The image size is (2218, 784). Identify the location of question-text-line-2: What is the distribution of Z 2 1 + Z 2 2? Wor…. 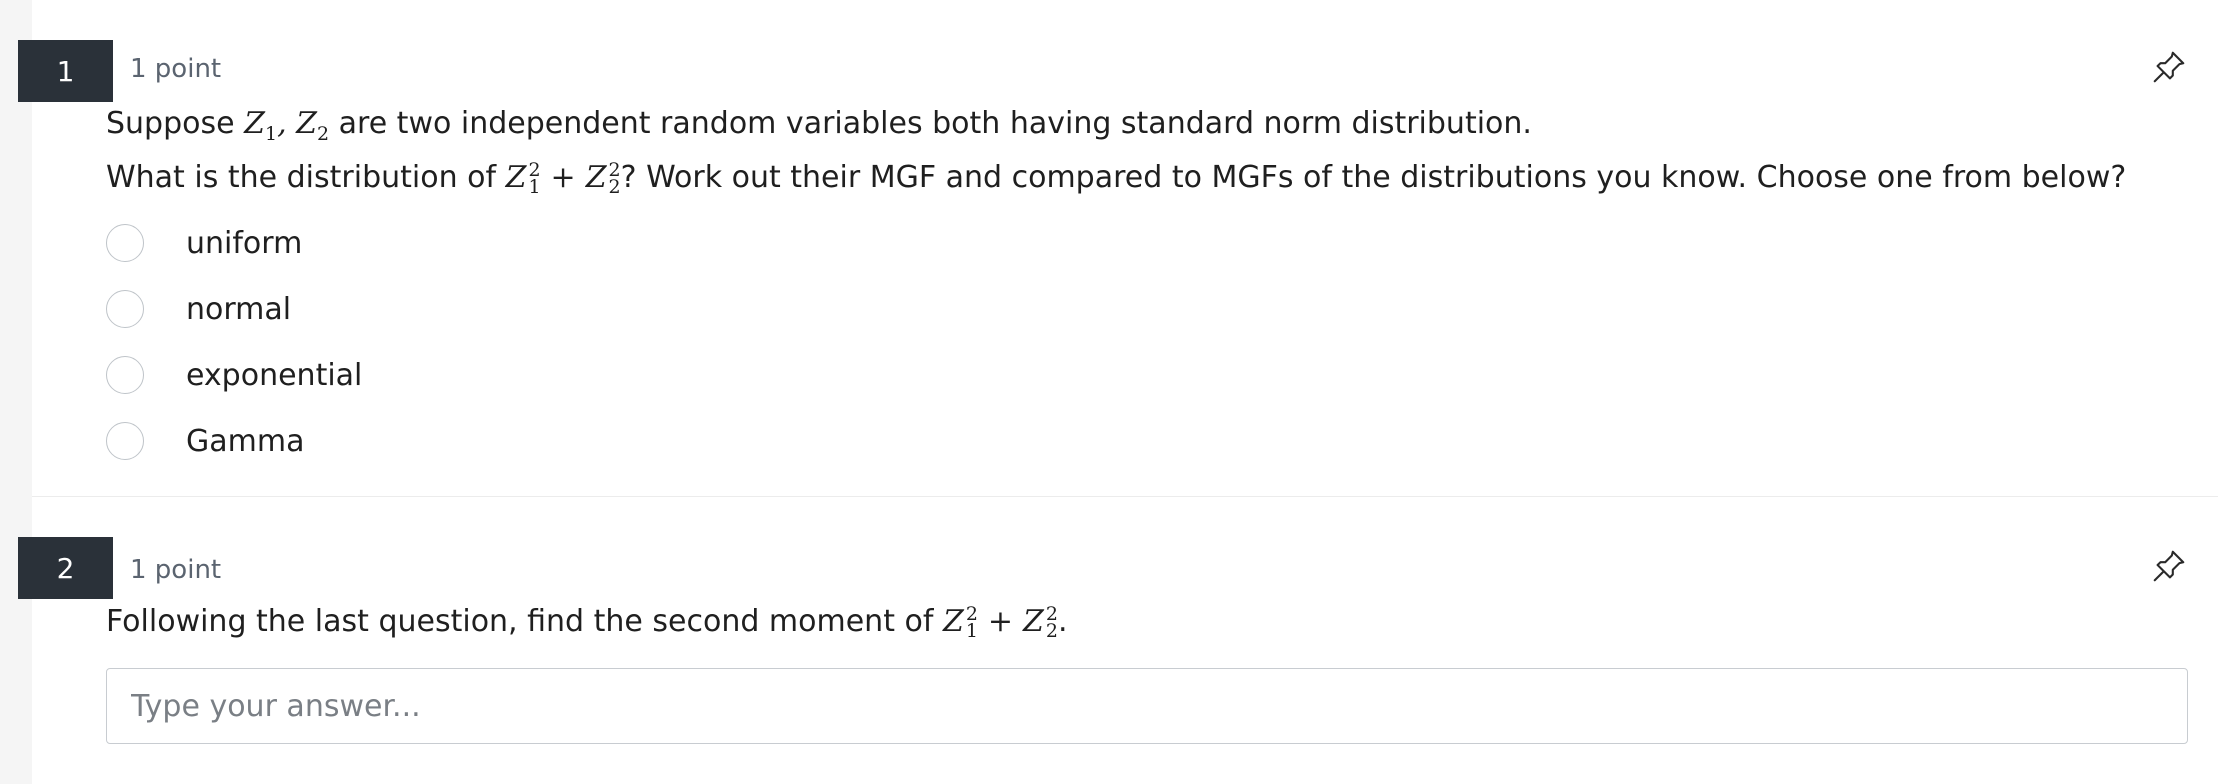
(1116, 178).